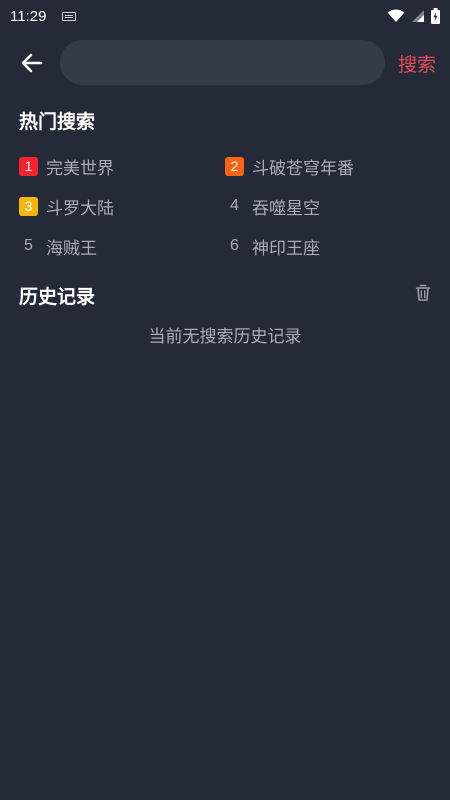 Image resolution: width=450 pixels, height=800 pixels. What do you see at coordinates (418, 16) in the screenshot?
I see `signal-icon` at bounding box center [418, 16].